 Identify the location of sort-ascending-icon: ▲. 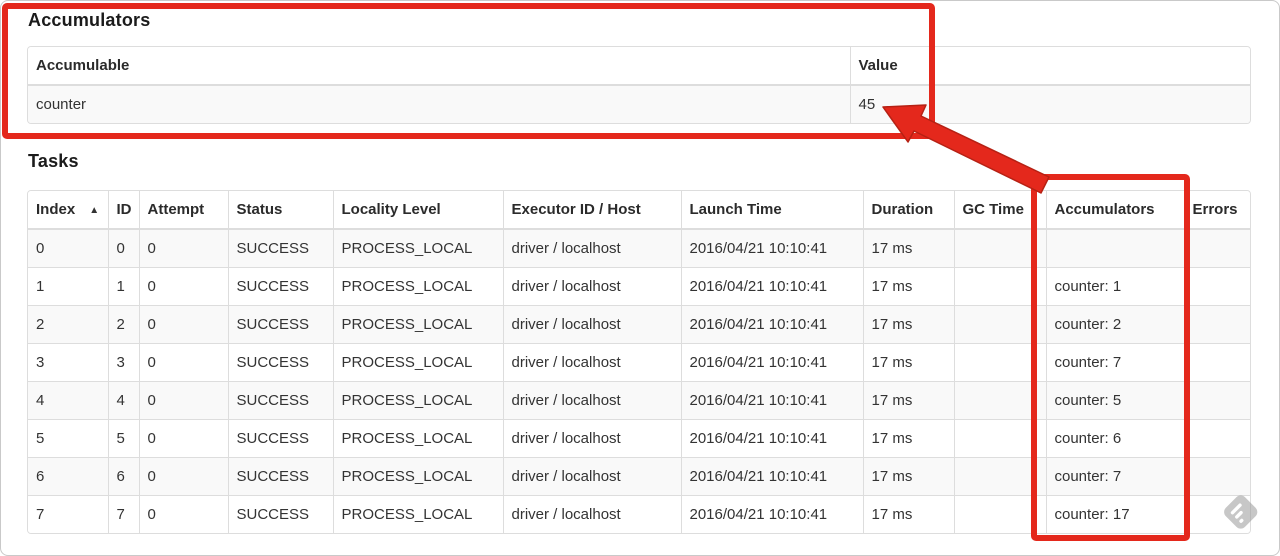
(94, 210).